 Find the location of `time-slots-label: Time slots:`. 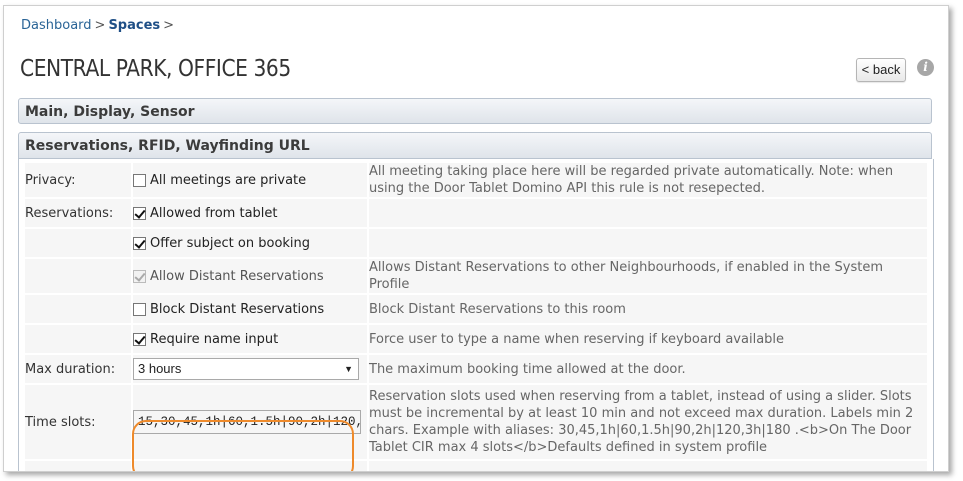

time-slots-label: Time slots: is located at coordinates (79, 423).